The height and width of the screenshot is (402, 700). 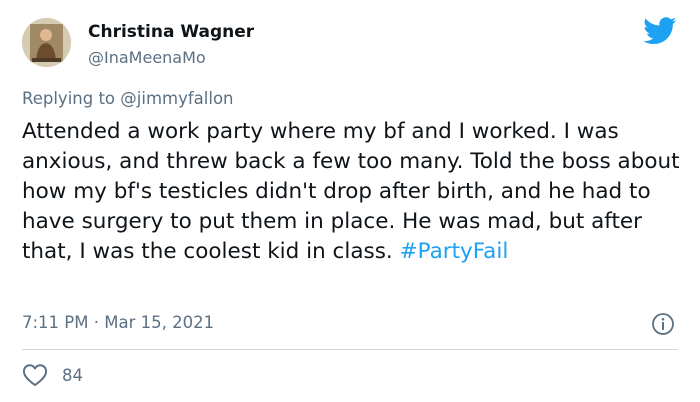 What do you see at coordinates (147, 57) in the screenshot?
I see `author-handle: @InaMeenaMo` at bounding box center [147, 57].